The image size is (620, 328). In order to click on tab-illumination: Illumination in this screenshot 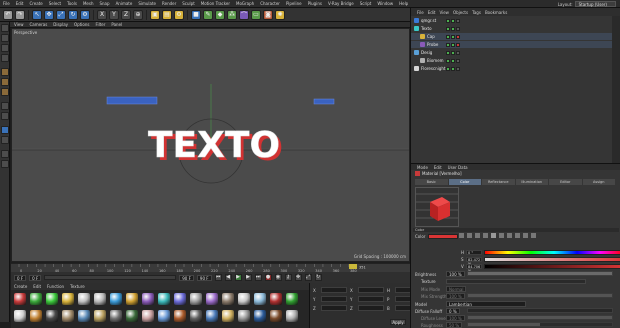, I will do `click(531, 182)`.